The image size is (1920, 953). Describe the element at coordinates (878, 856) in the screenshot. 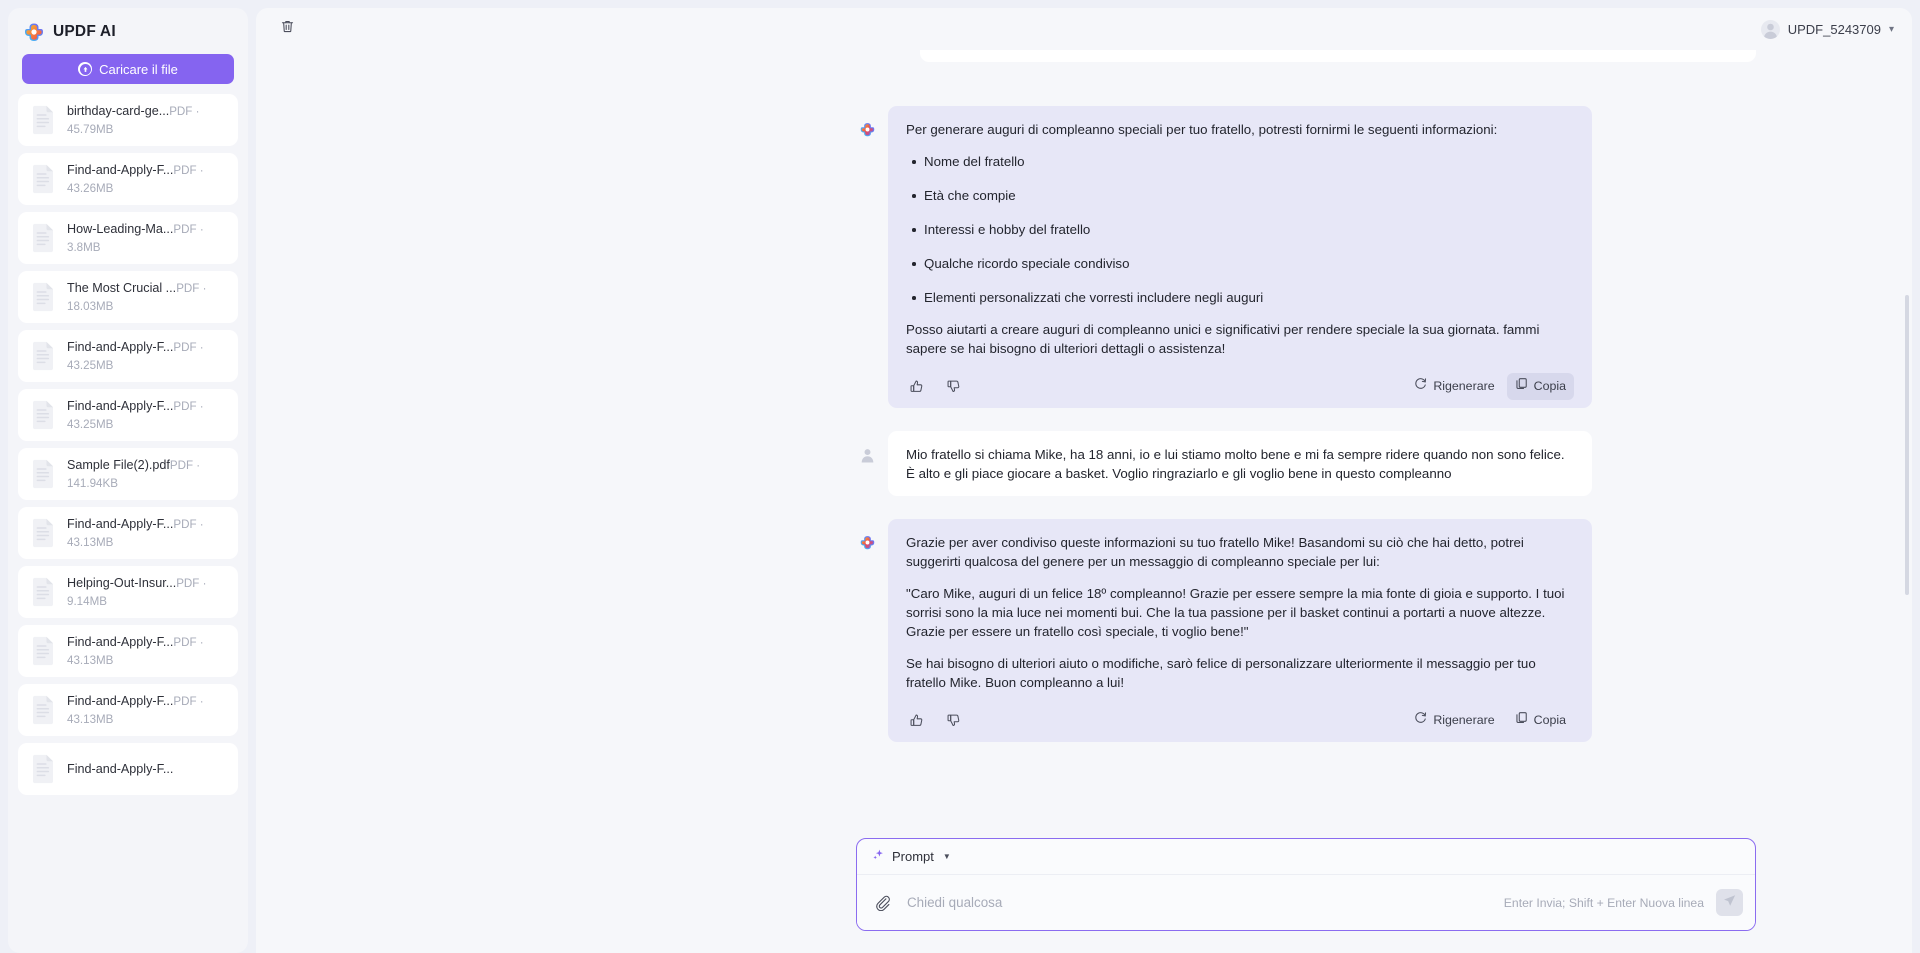

I see `sparkle-icon` at that location.